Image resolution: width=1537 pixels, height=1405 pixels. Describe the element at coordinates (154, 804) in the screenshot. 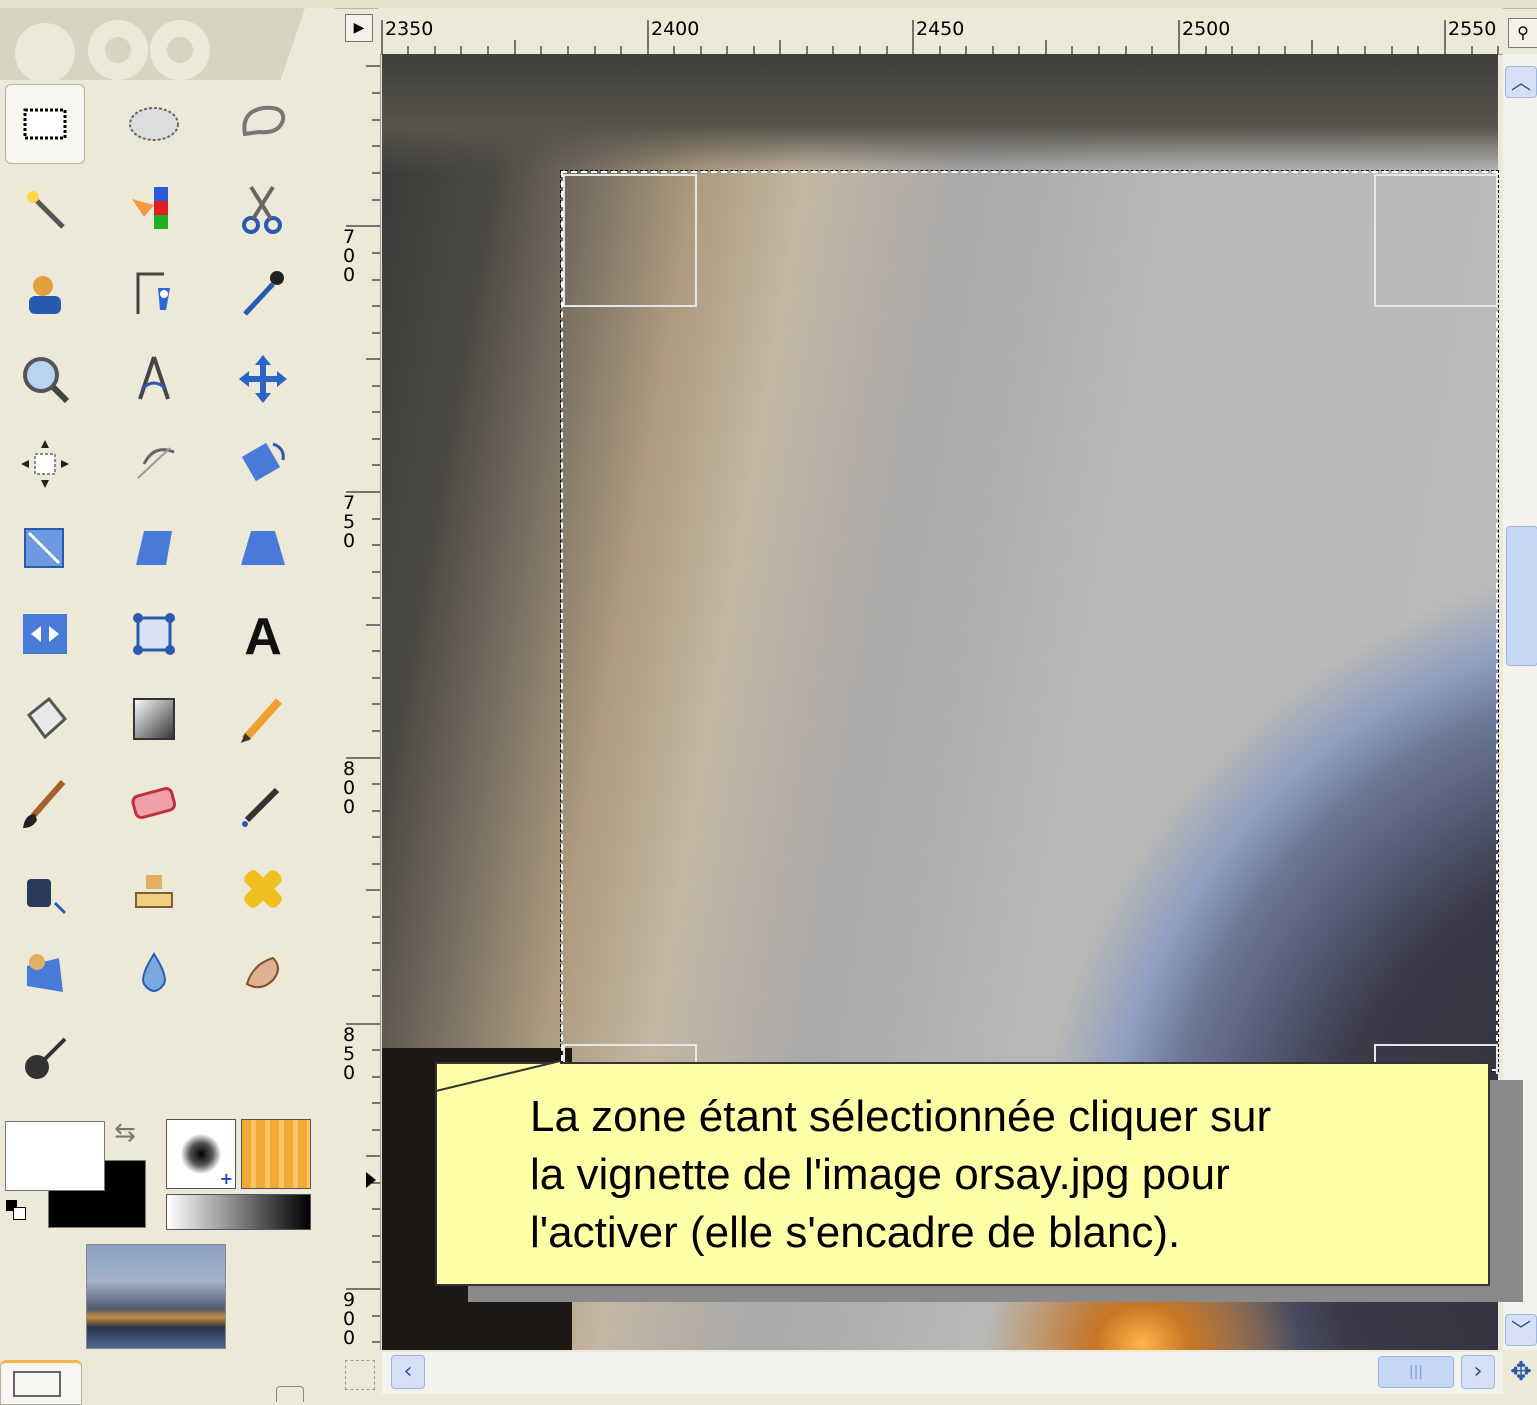

I see `eraser-icon` at that location.